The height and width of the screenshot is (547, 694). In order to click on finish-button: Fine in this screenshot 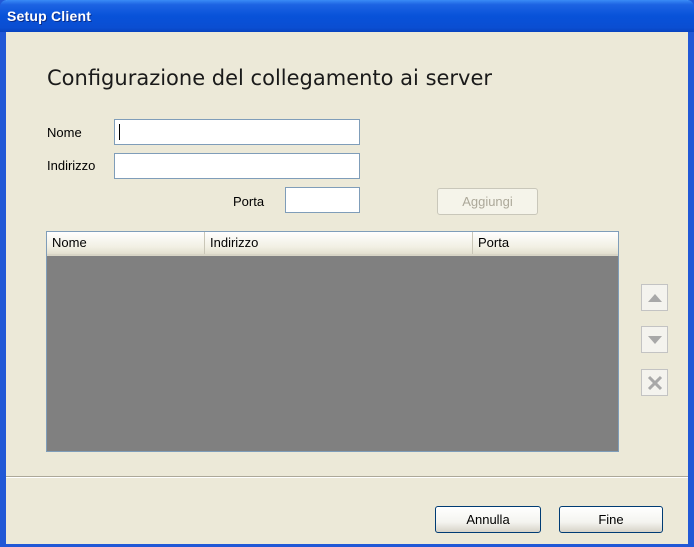, I will do `click(611, 519)`.